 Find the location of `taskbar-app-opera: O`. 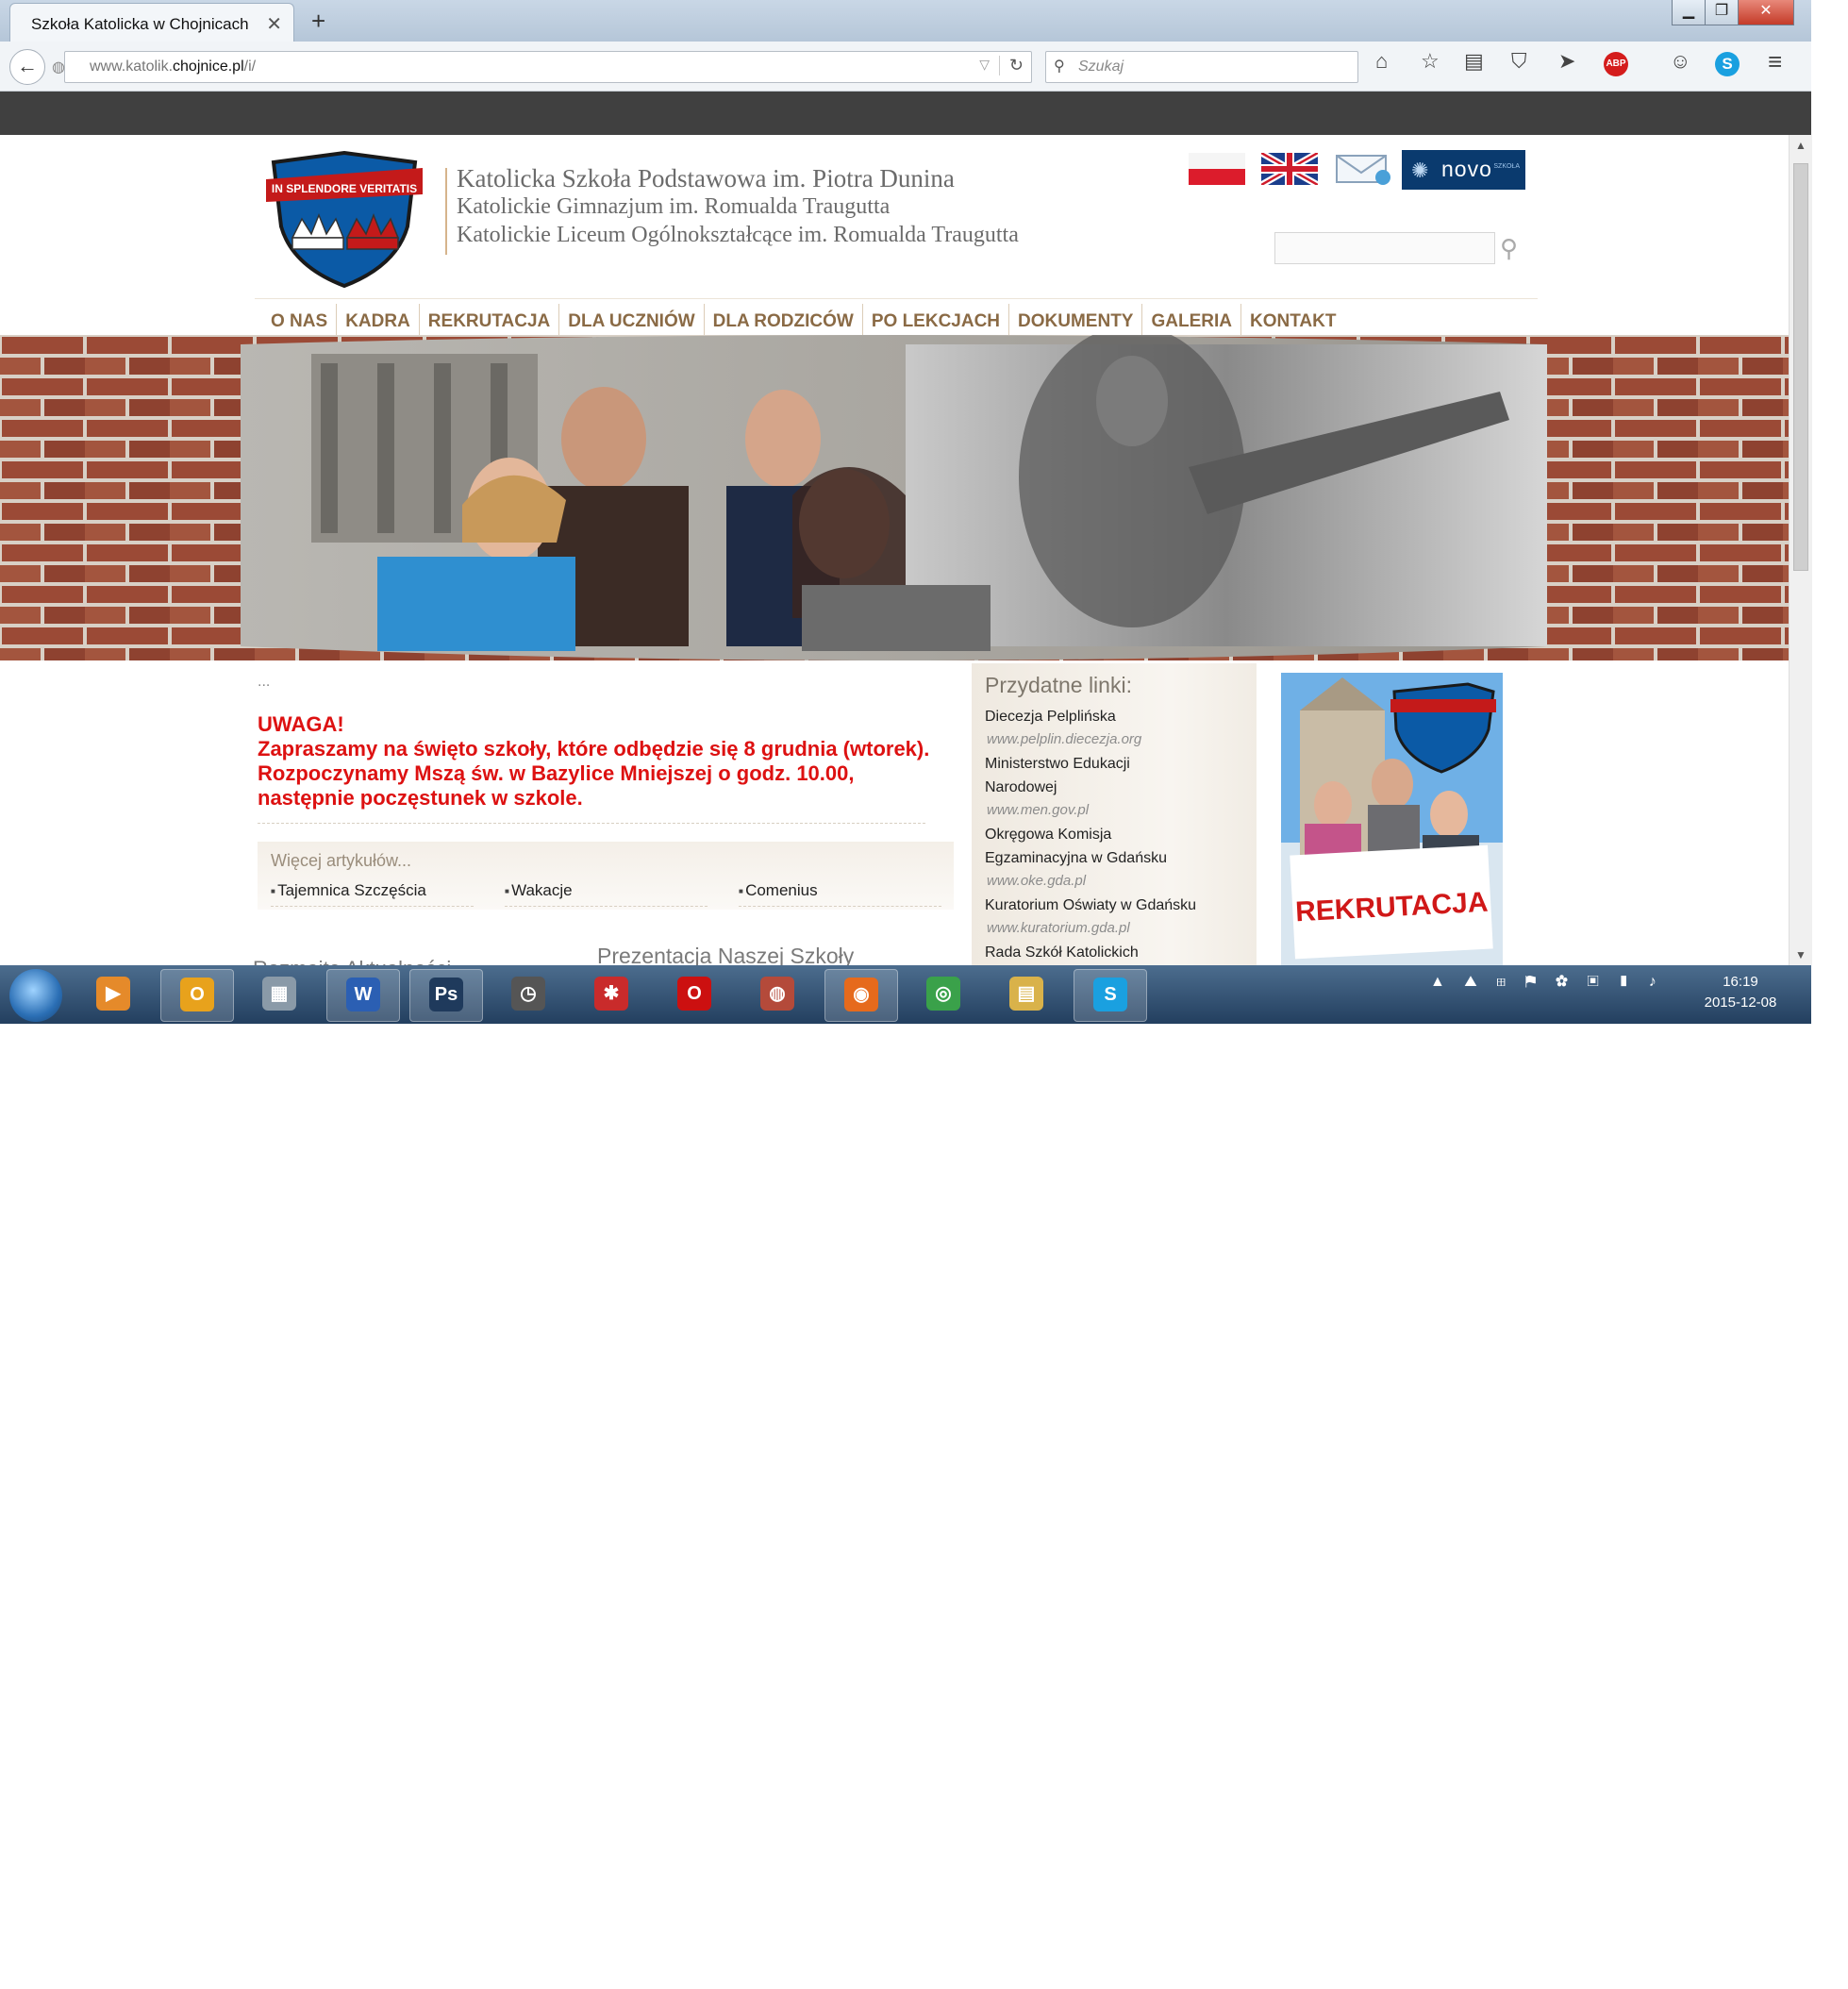

taskbar-app-opera: O is located at coordinates (694, 994).